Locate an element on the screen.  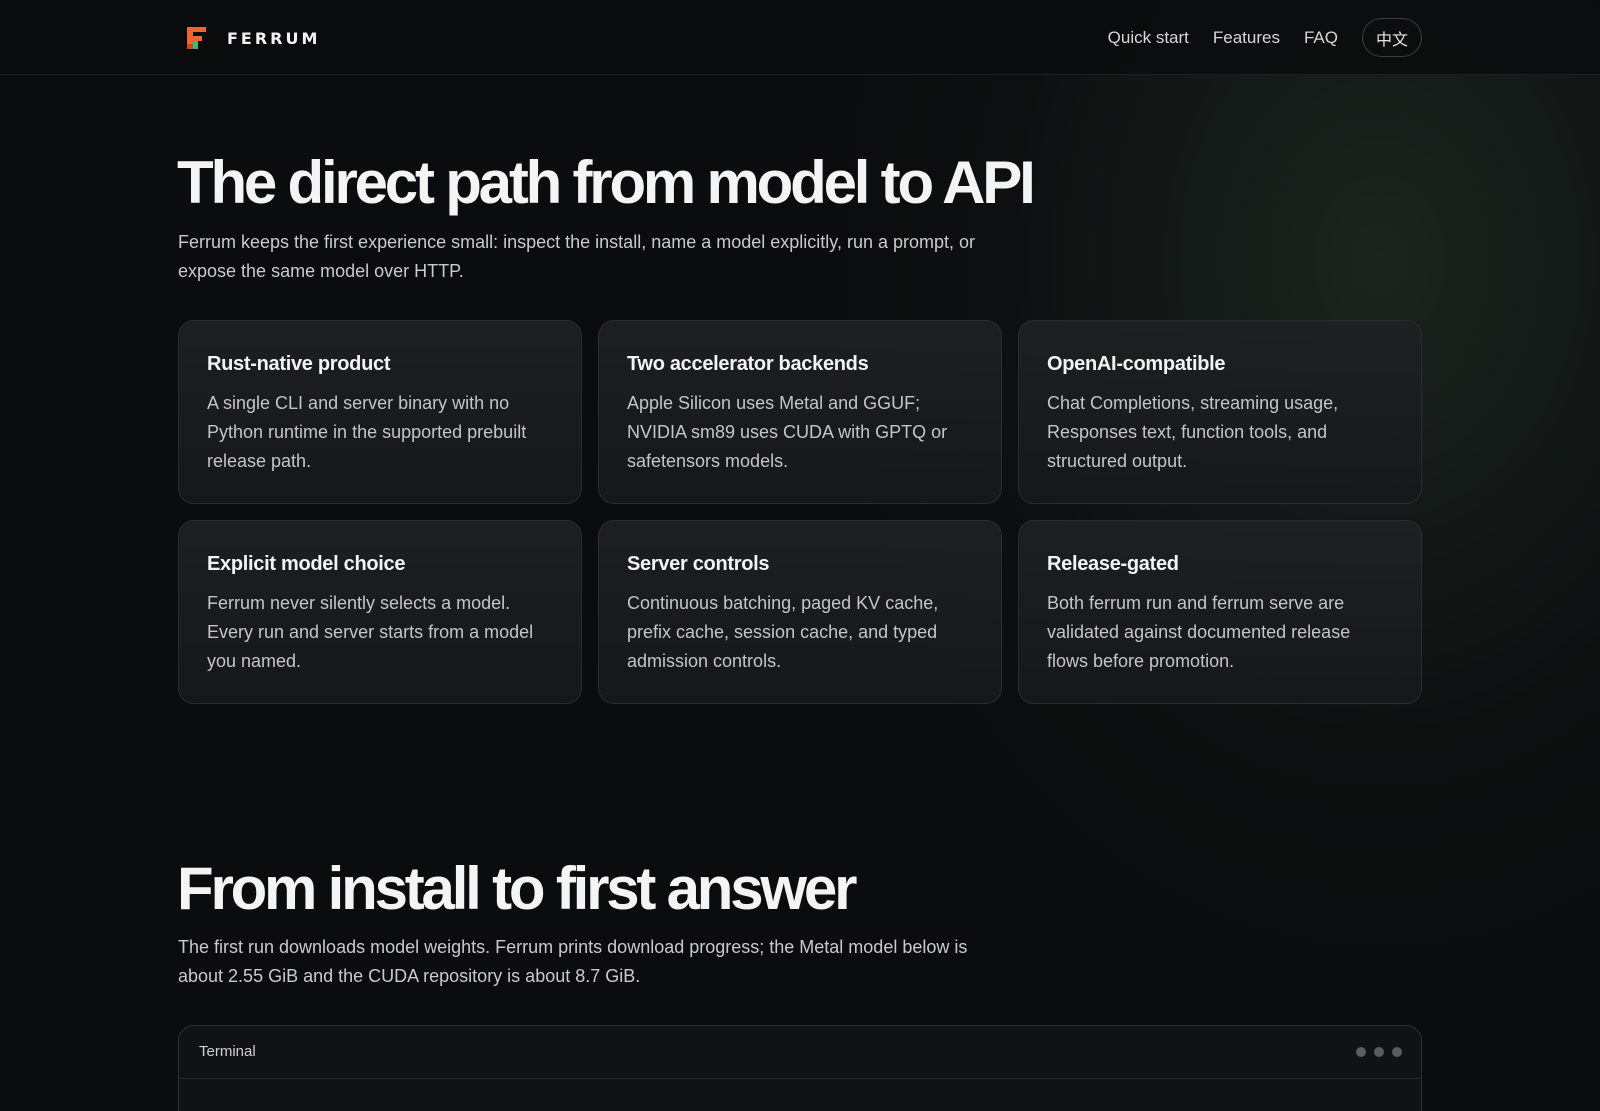
terminal-label: Terminal is located at coordinates (227, 1051).